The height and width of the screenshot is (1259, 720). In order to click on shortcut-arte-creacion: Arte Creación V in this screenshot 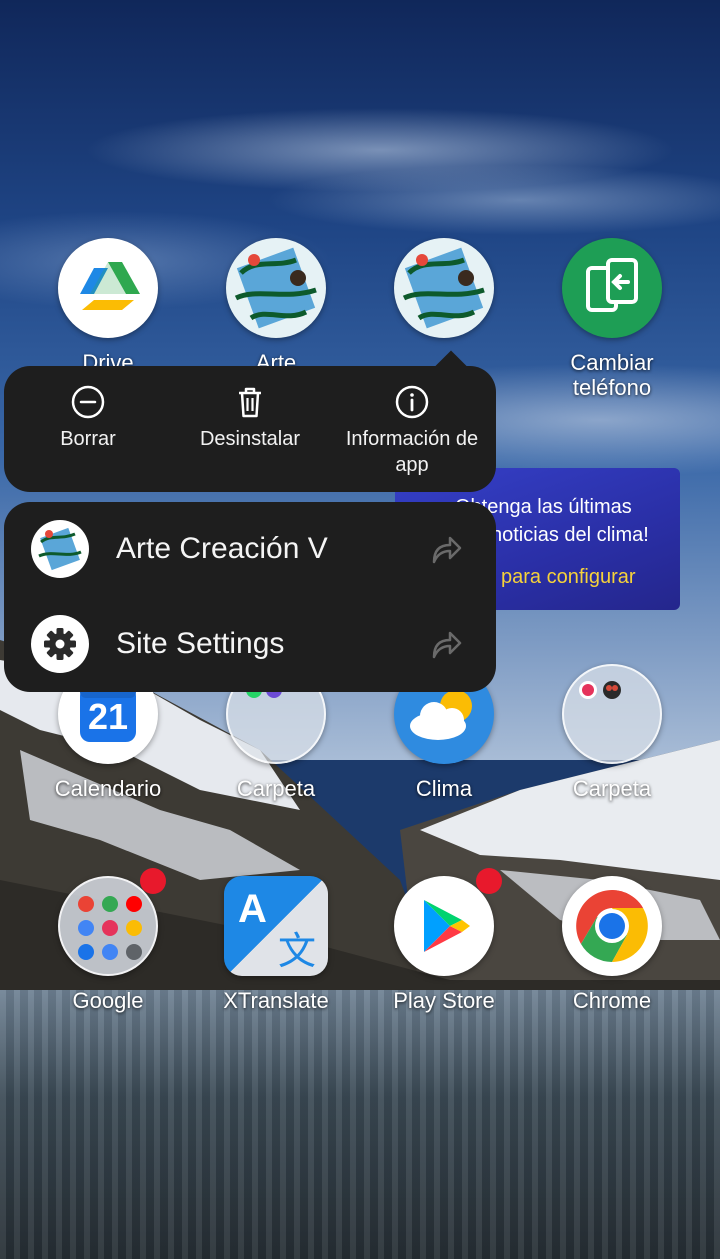, I will do `click(250, 549)`.